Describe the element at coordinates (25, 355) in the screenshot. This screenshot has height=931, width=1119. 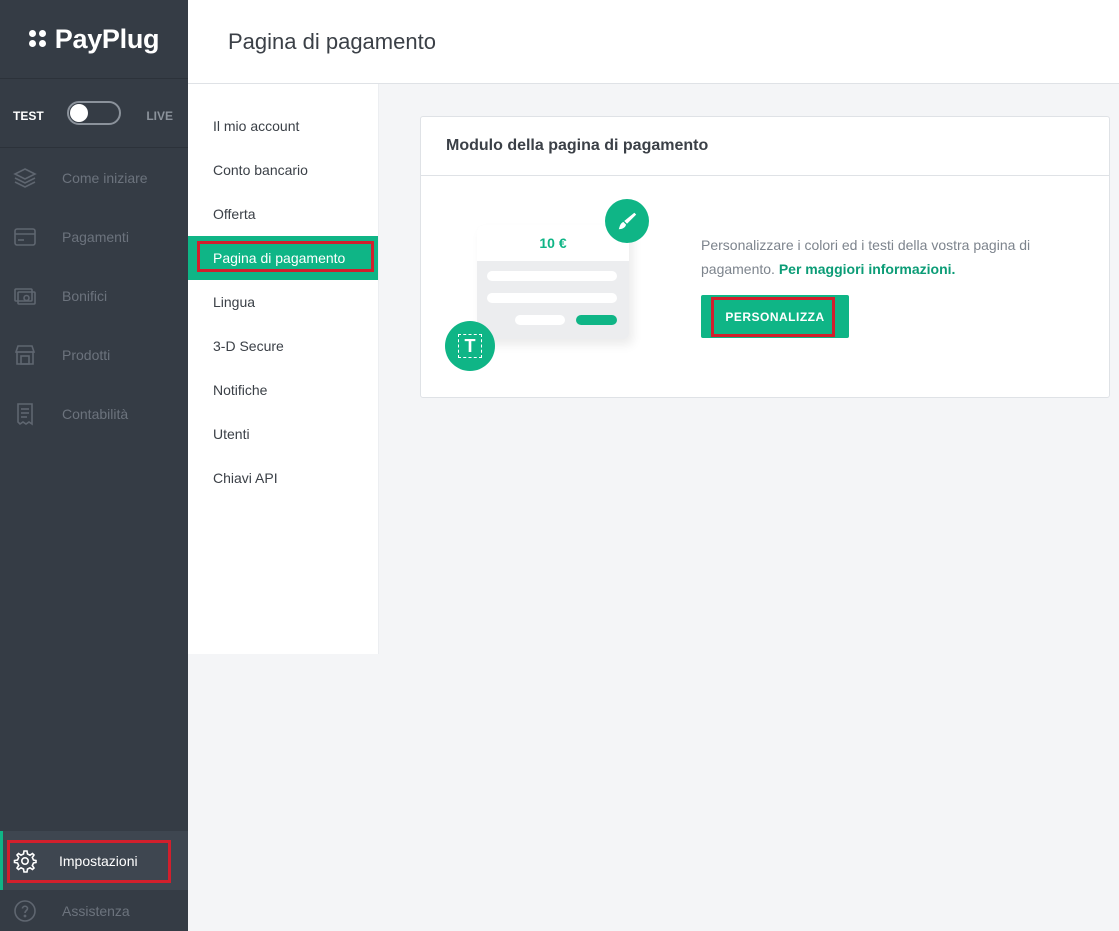
I see `store-icon` at that location.